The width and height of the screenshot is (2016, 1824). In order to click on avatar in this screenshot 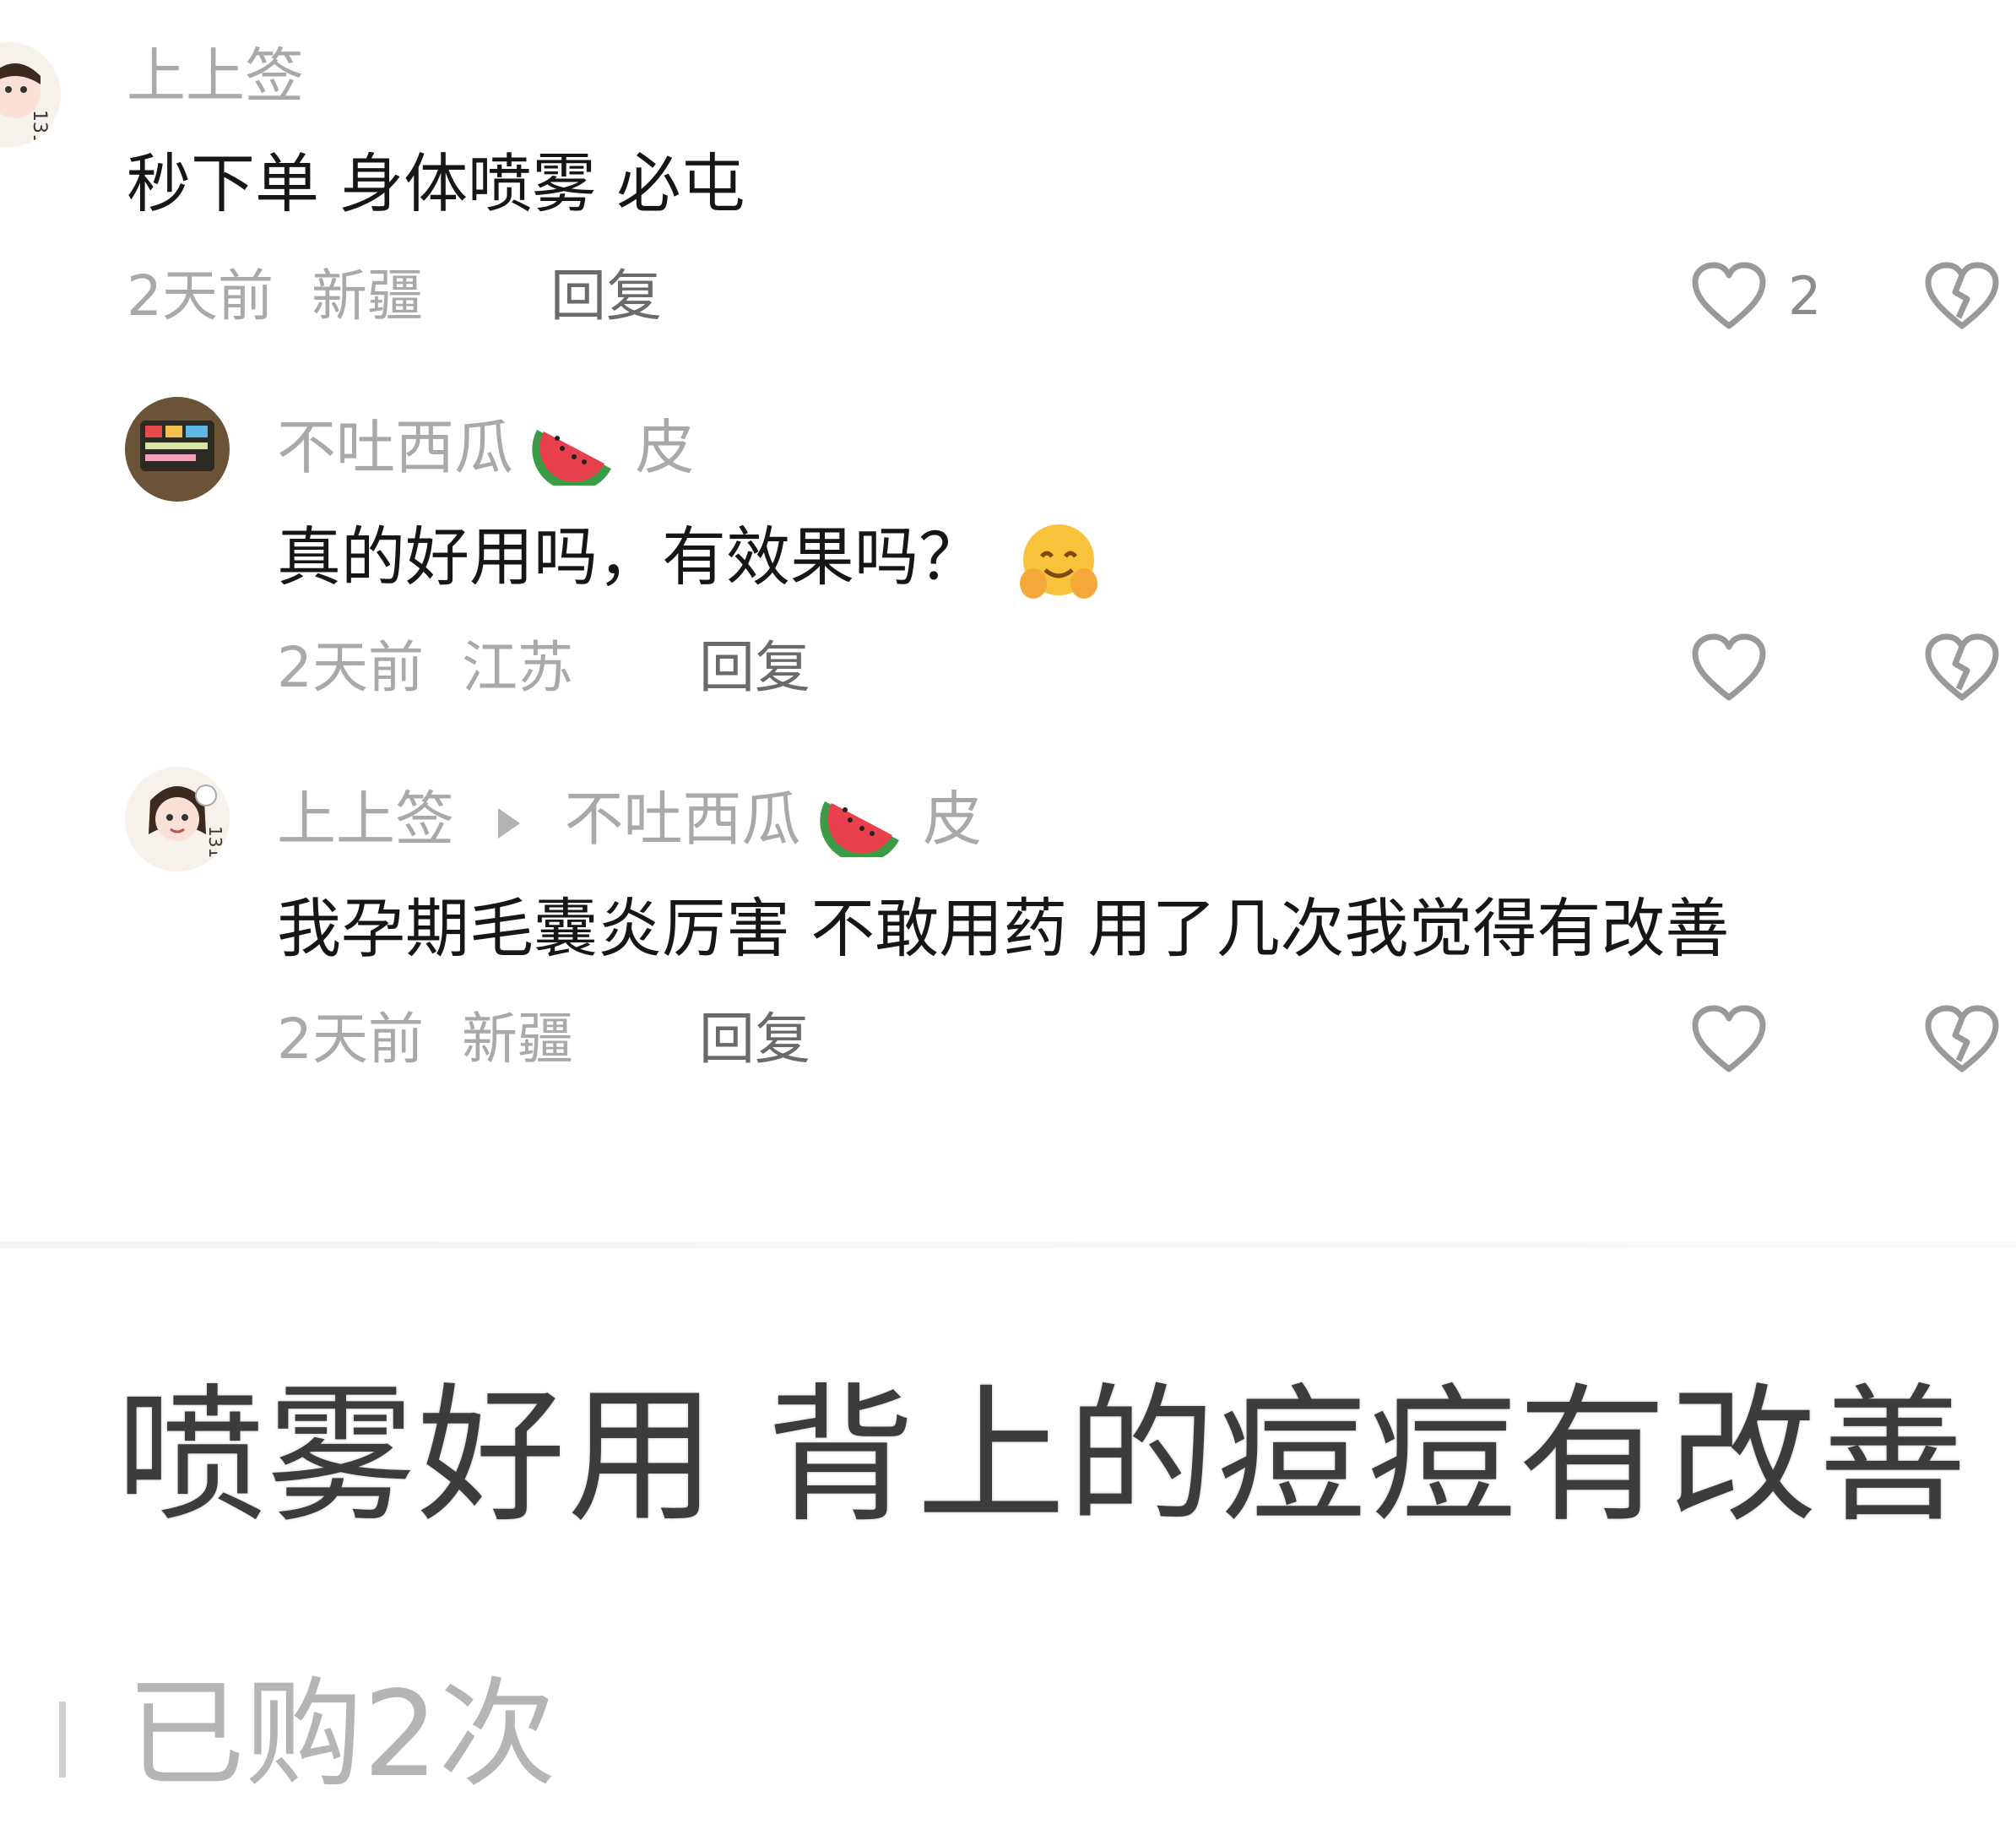, I will do `click(177, 449)`.